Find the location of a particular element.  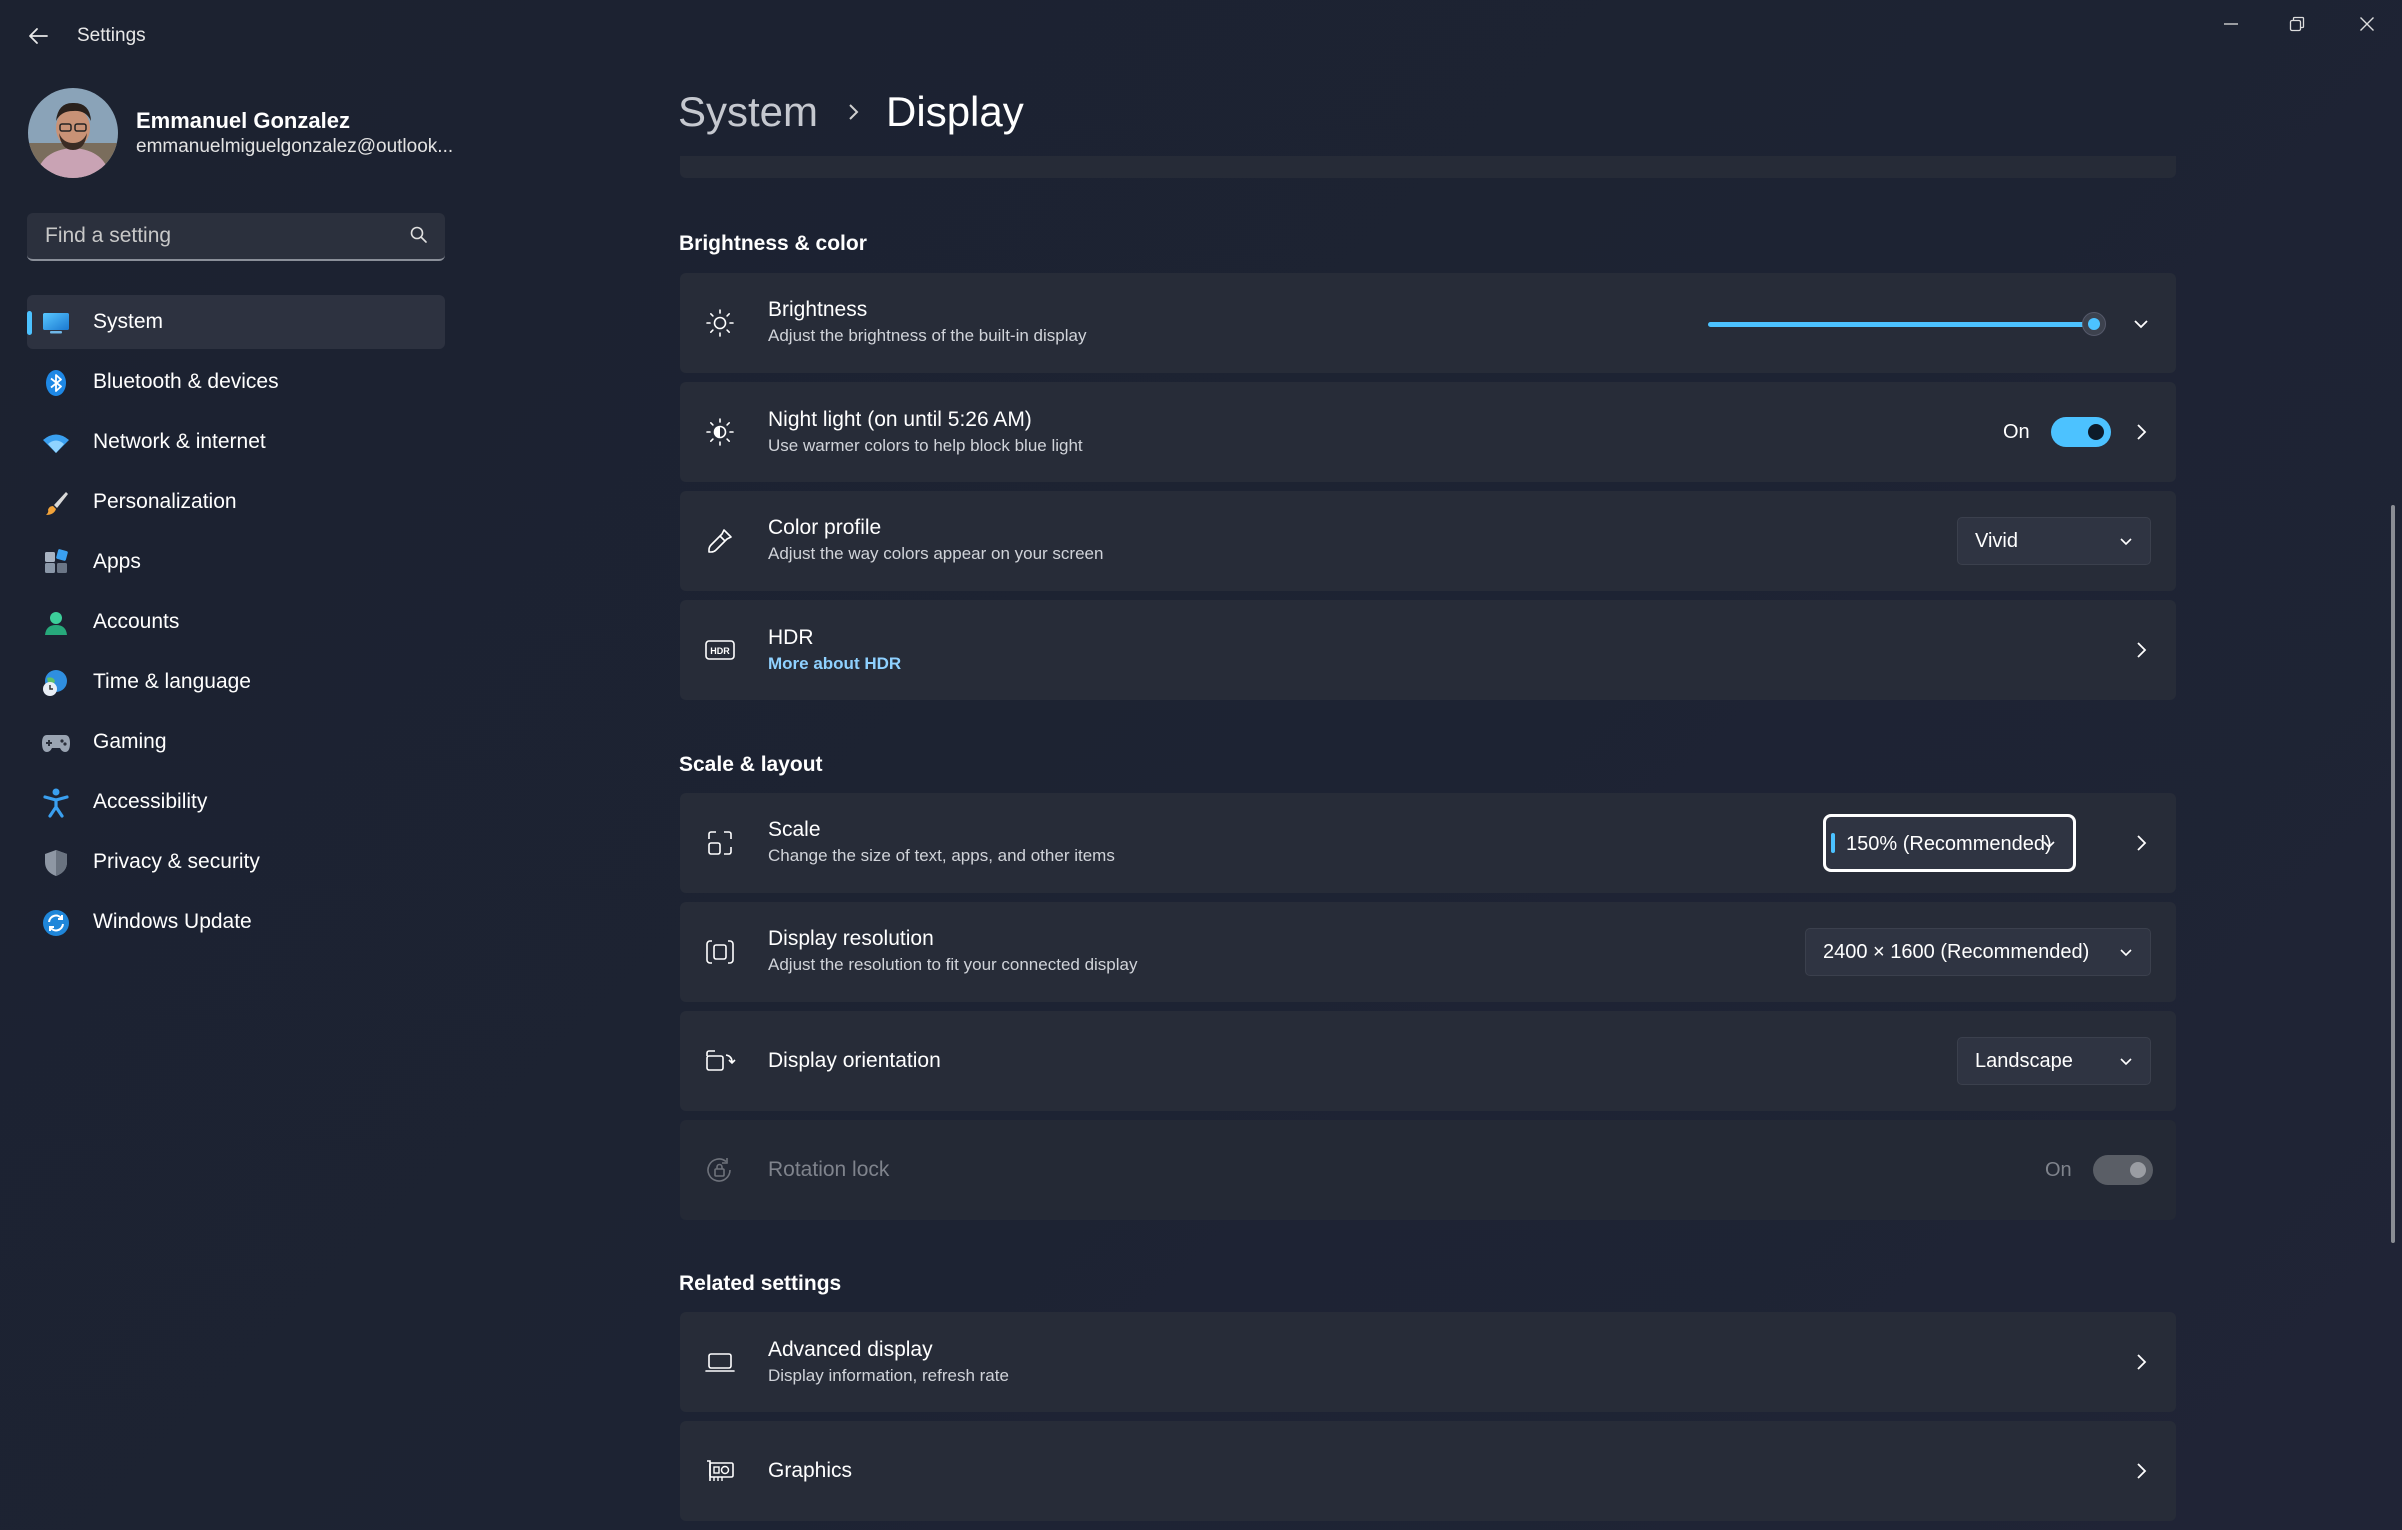

graphics-title: Graphics is located at coordinates (810, 1470).